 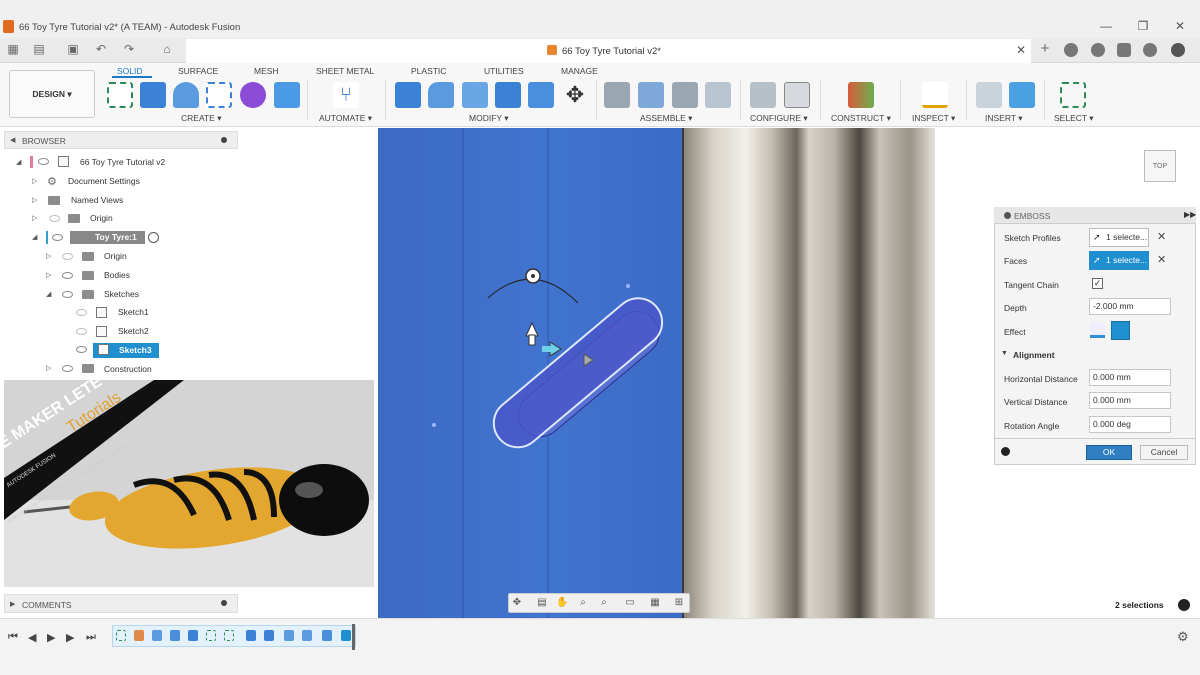 What do you see at coordinates (1004, 353) in the screenshot?
I see `alignment-collapse-icon: ▼` at bounding box center [1004, 353].